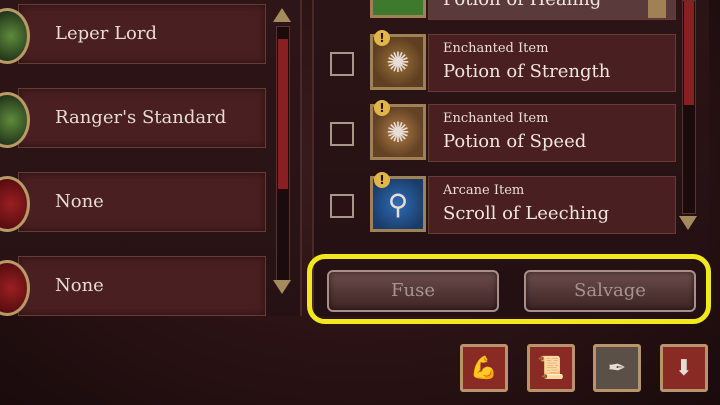  What do you see at coordinates (522, 5) in the screenshot?
I see `item-name: Potion of Healing` at bounding box center [522, 5].